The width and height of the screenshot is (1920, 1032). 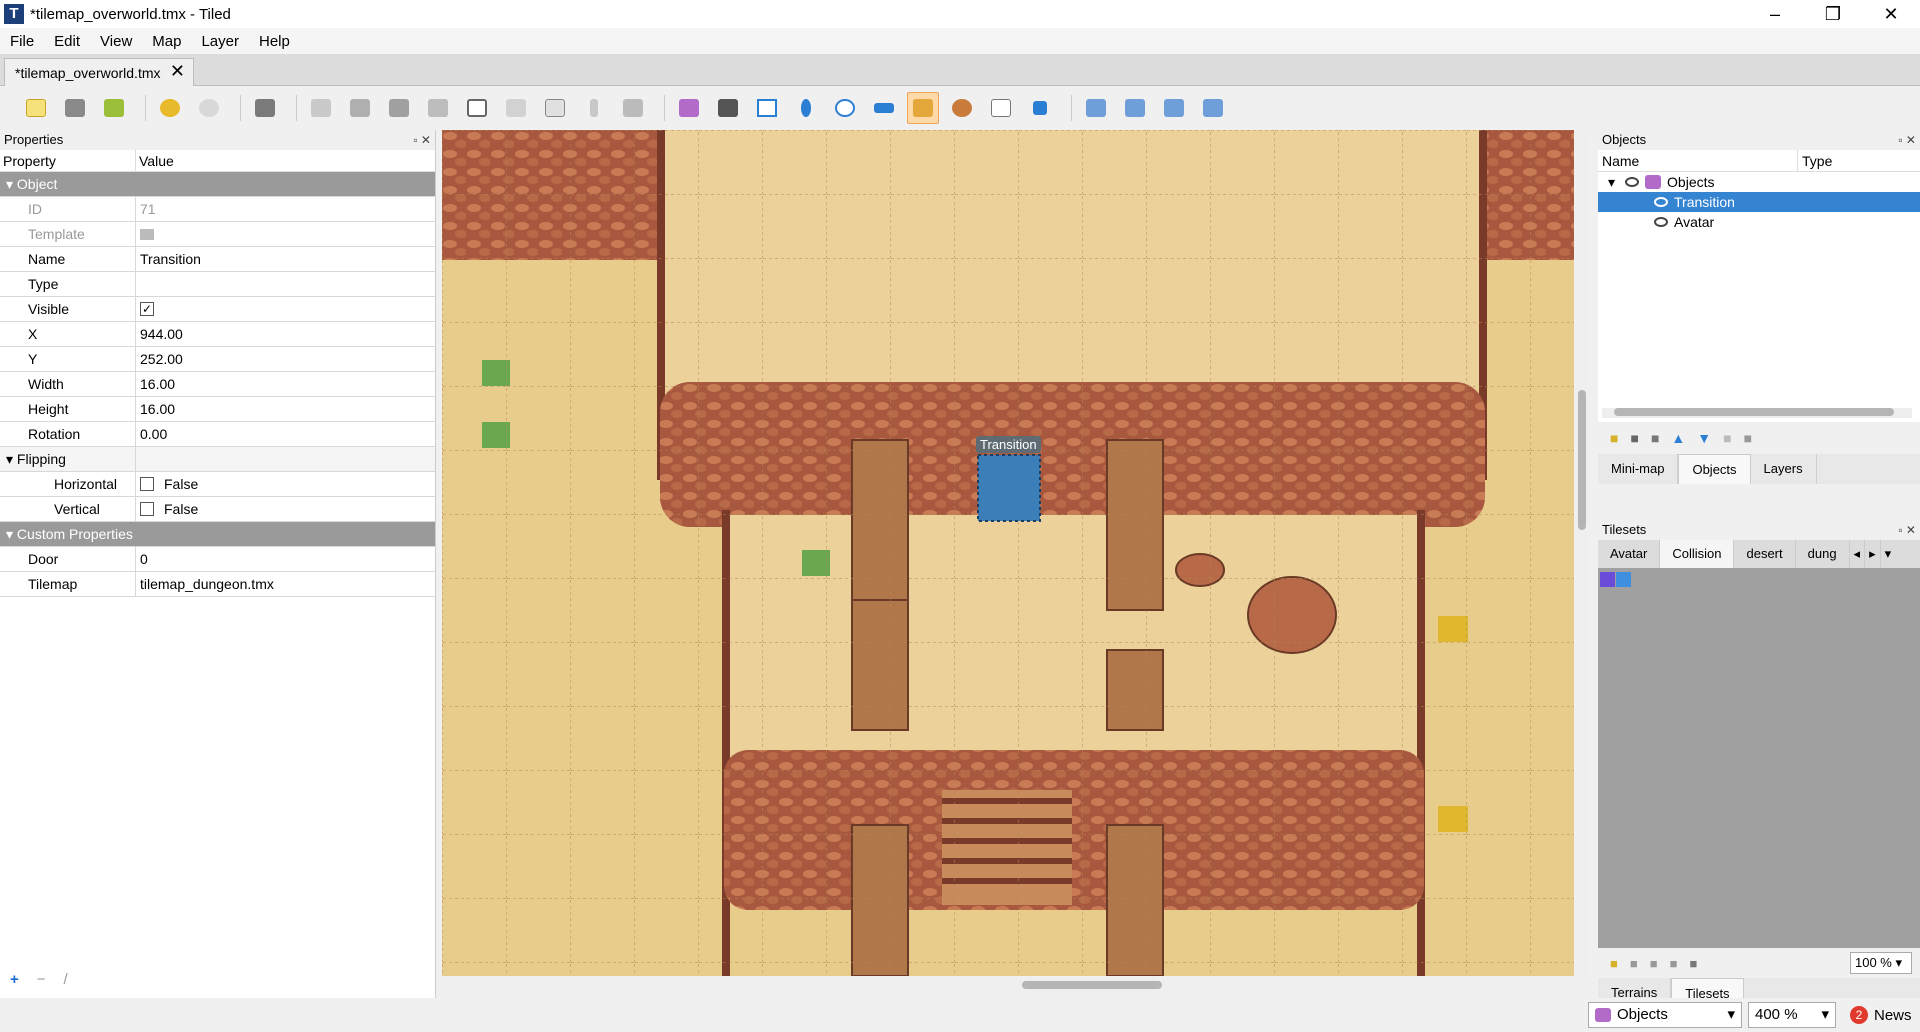 I want to click on insert-tile-icon, so click(x=923, y=108).